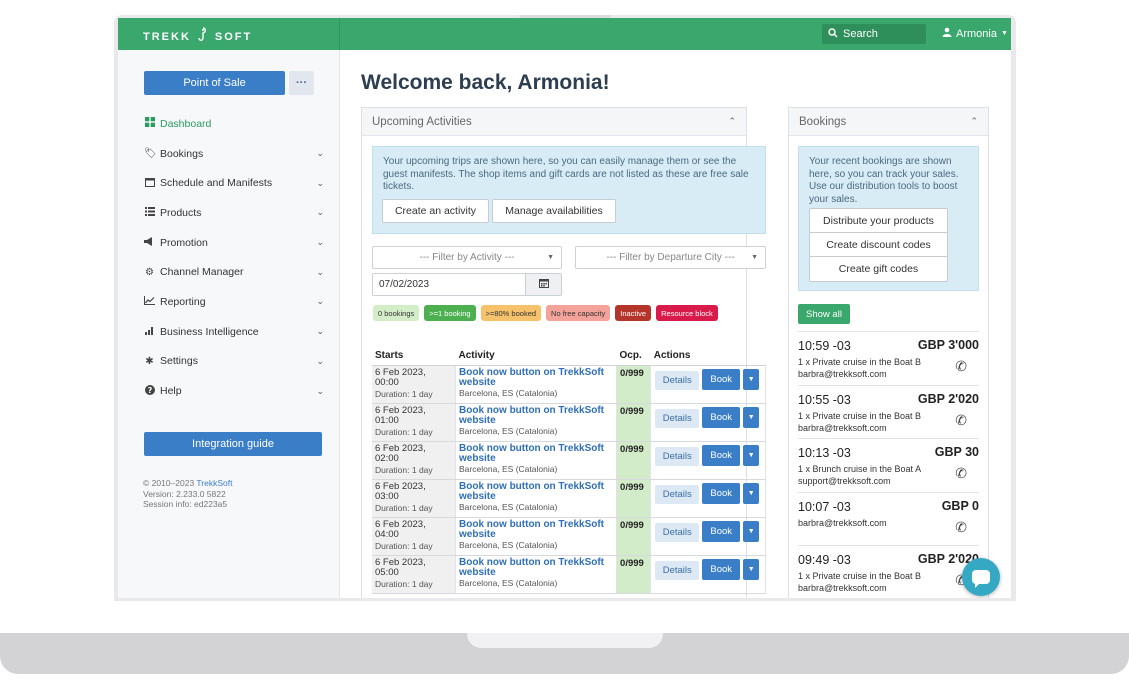 The height and width of the screenshot is (680, 1129). I want to click on booking-time: 10:55 -03, so click(824, 399).